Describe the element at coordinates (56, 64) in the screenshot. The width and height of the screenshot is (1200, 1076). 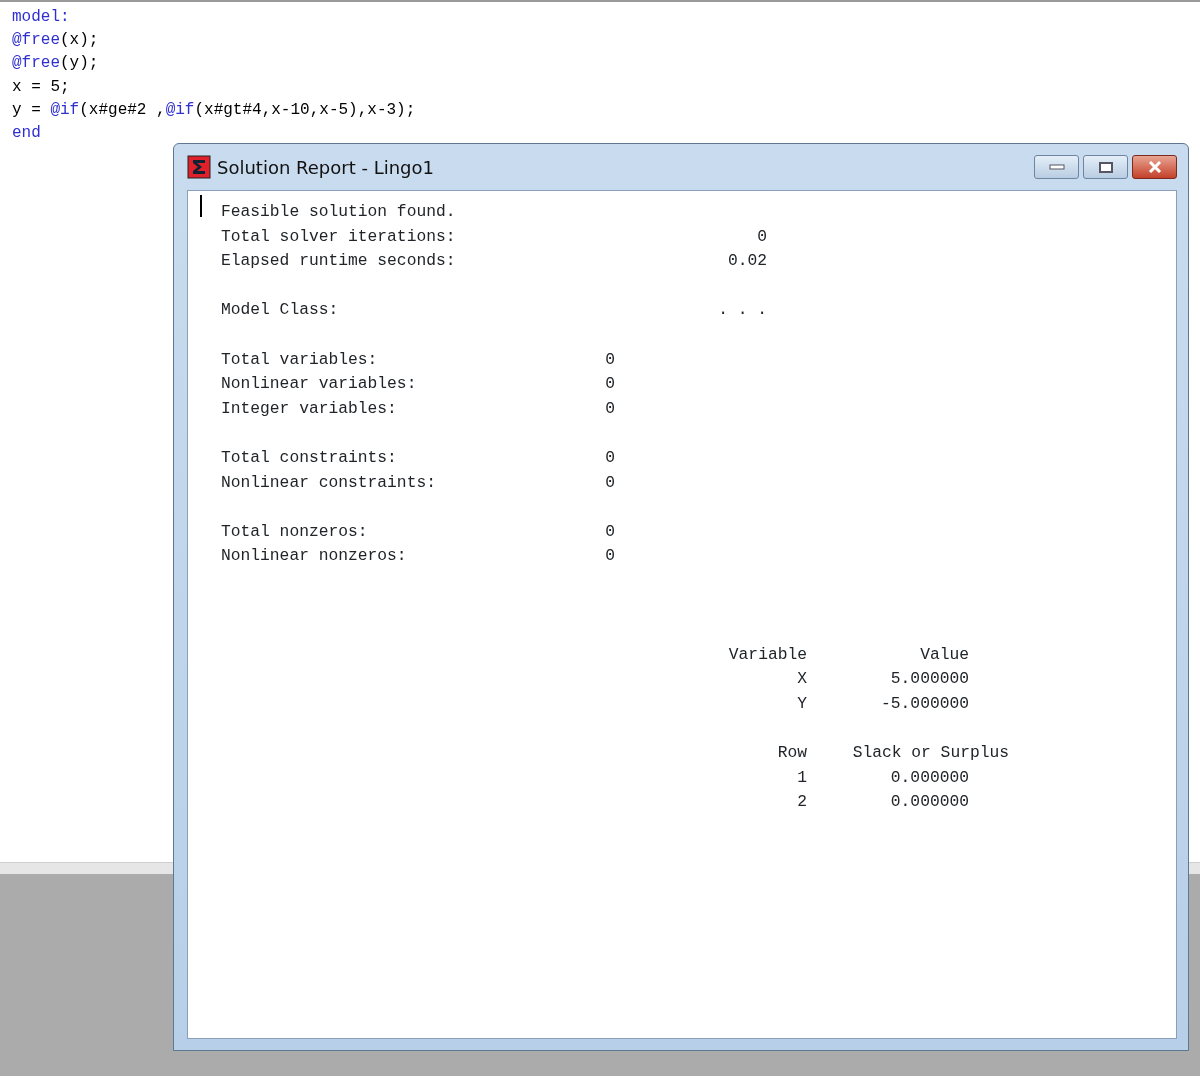
I see `code-line: @free(y);` at that location.